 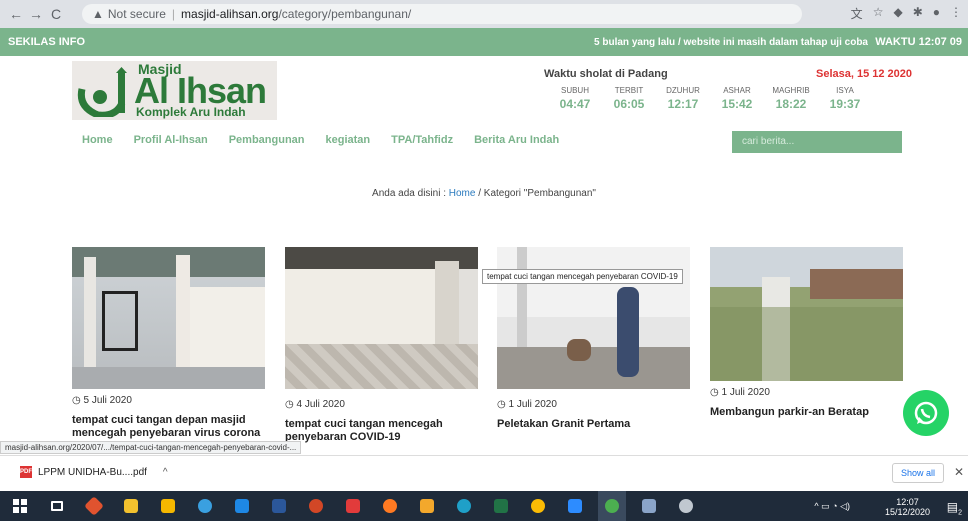 What do you see at coordinates (348, 140) in the screenshot?
I see `menu-item-kegiatan: kegiatan` at bounding box center [348, 140].